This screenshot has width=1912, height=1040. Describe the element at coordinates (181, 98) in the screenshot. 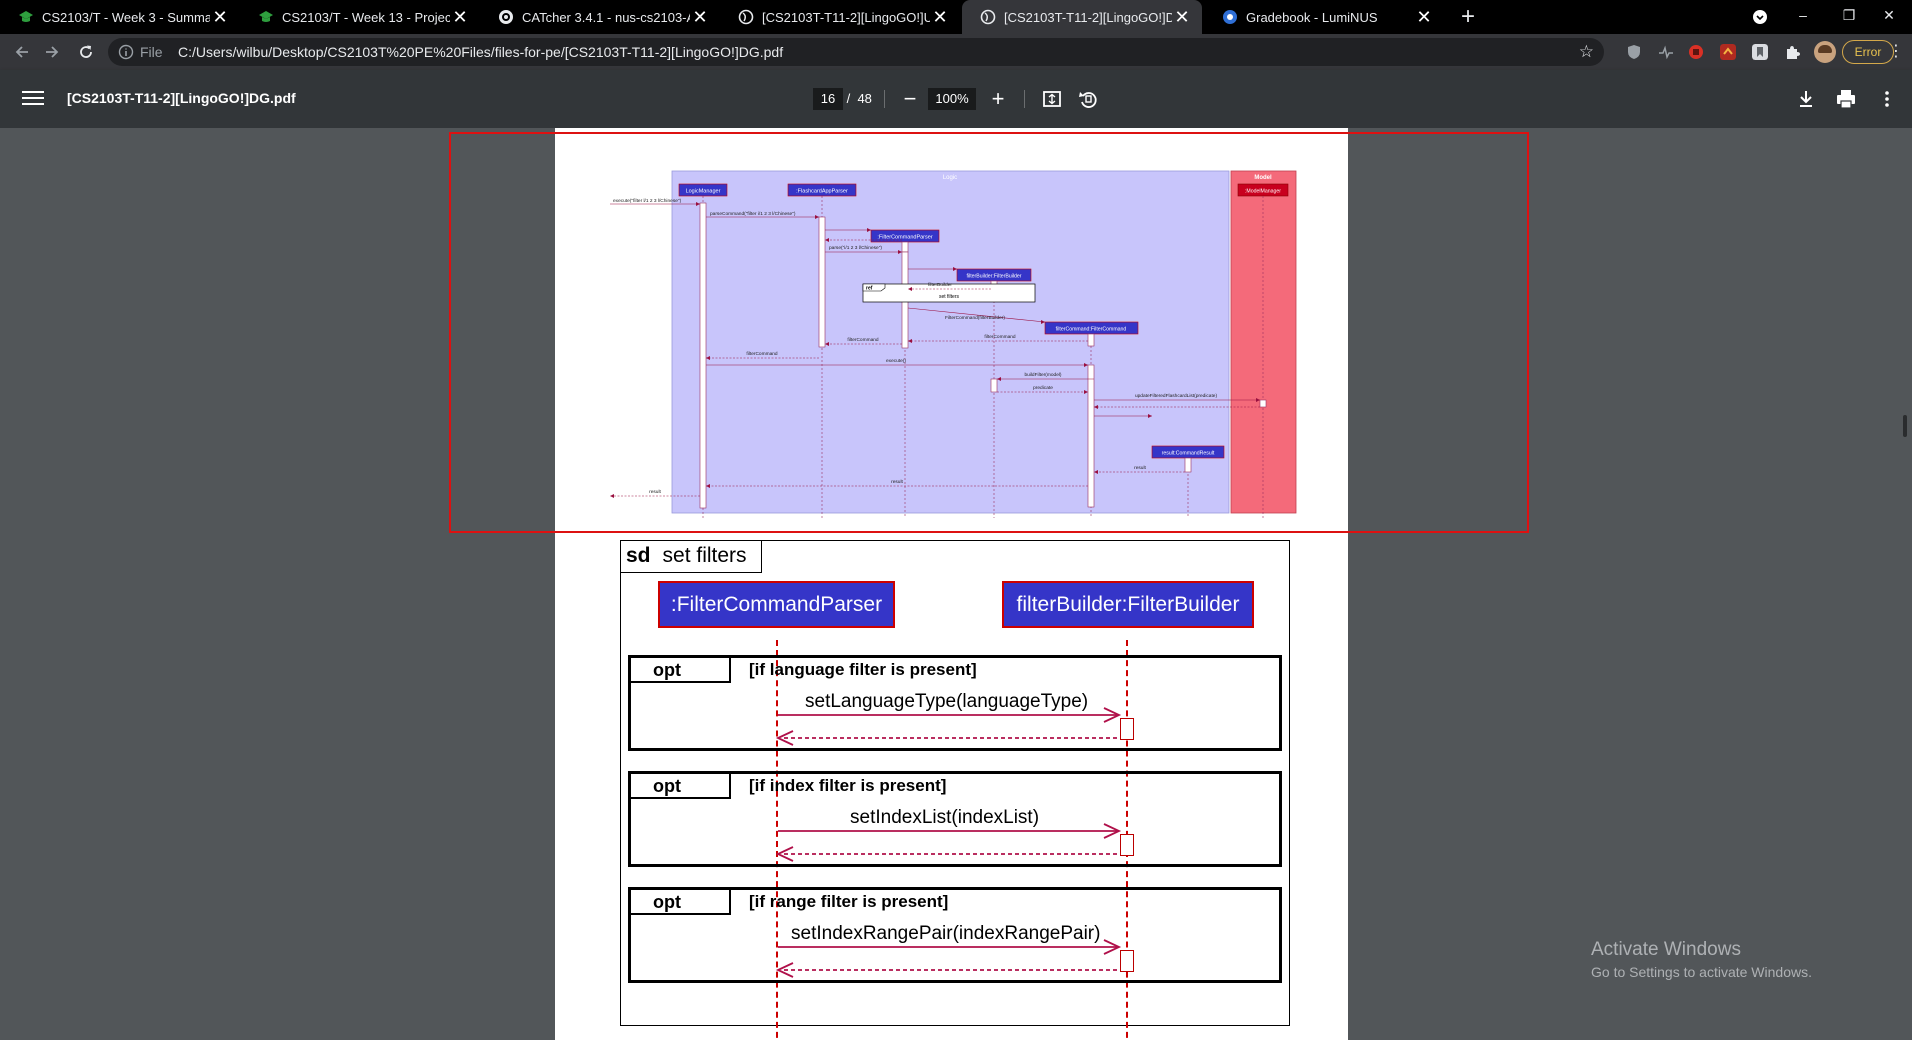

I see `pdf-file-name: [CS2103T-T11-2][LingoGO!]DG.pdf` at that location.